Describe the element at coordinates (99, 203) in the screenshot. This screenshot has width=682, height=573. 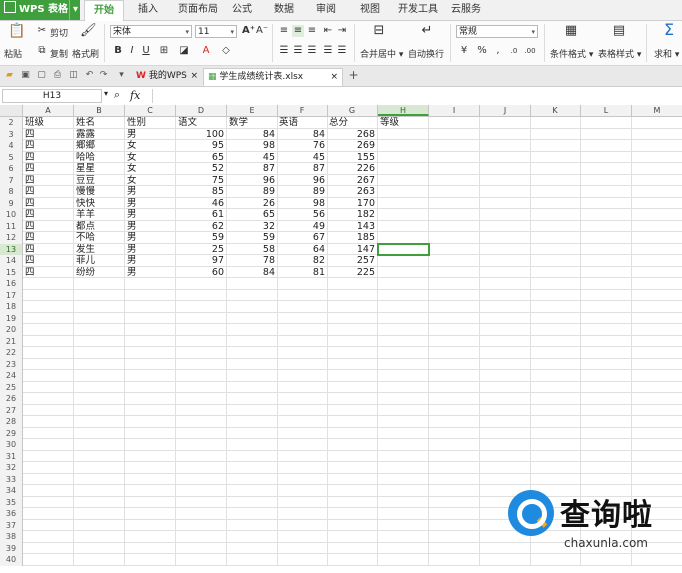
I see `cell: 快快` at that location.